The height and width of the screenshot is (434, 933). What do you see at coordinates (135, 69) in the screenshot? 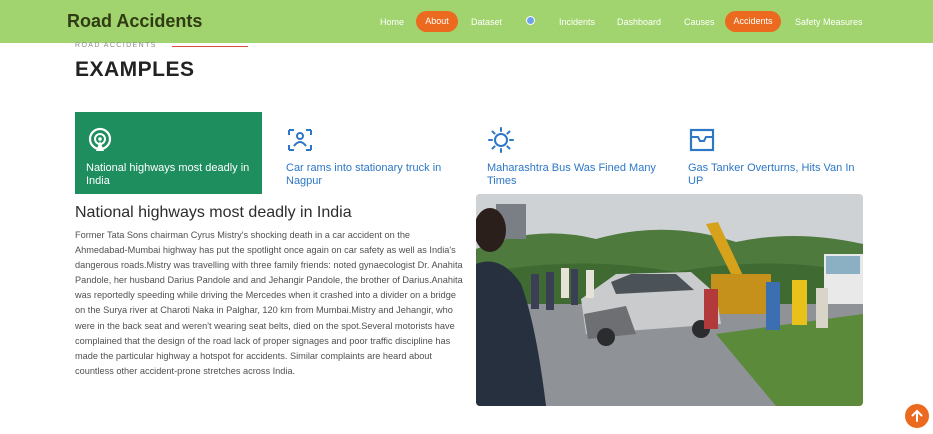
I see `section-title: EXAMPLES` at bounding box center [135, 69].